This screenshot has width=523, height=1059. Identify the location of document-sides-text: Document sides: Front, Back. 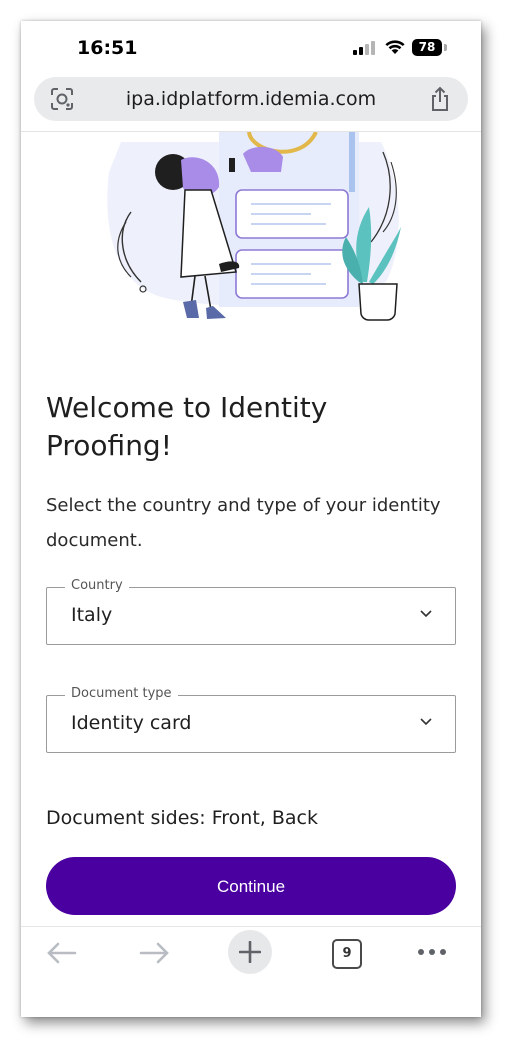
(182, 818).